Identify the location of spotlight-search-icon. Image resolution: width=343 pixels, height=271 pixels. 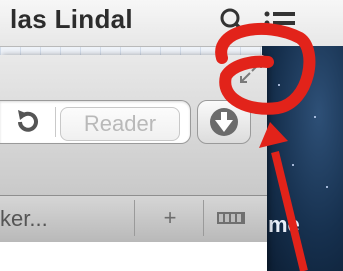
(233, 21).